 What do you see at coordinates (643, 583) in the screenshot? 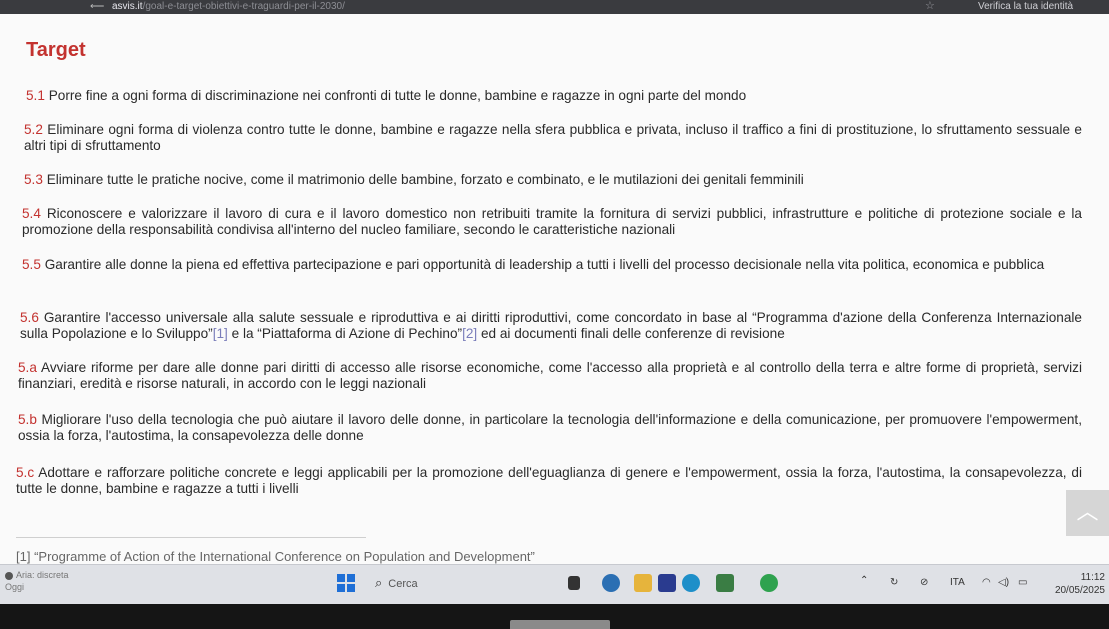
I see `folder-icon` at bounding box center [643, 583].